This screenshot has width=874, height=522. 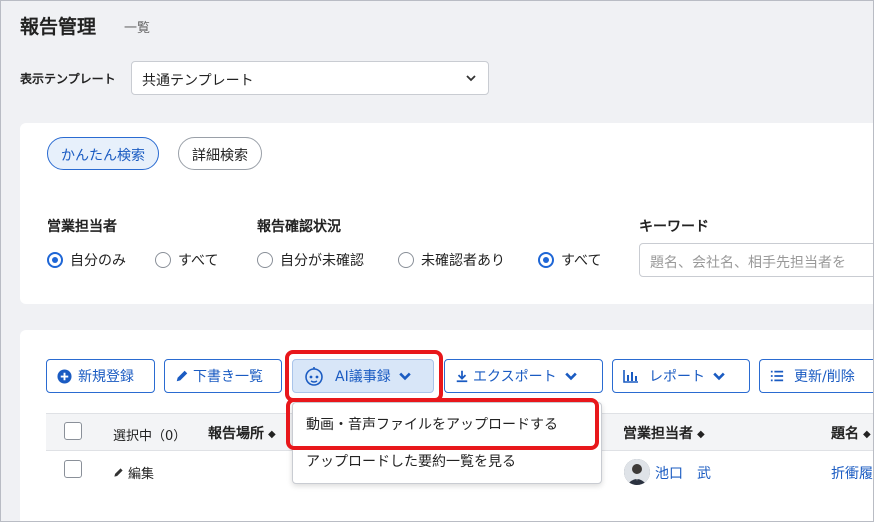 I want to click on update-delete-button-label: 更新/削除, so click(x=824, y=377).